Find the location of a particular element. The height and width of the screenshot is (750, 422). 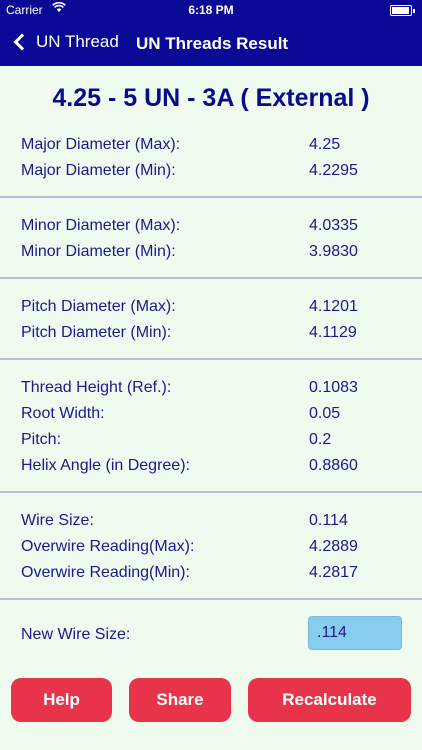

new-wire-size-label: New Wire Size: is located at coordinates (76, 634).